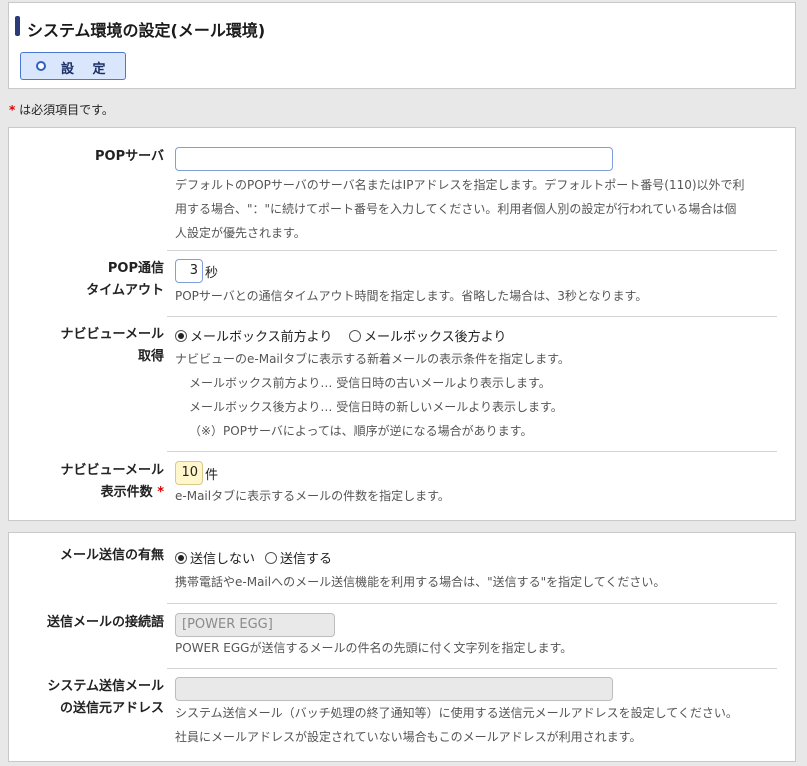 This screenshot has width=807, height=766. Describe the element at coordinates (66, 110) in the screenshot. I see `required-note-text: は必須項目です。` at that location.